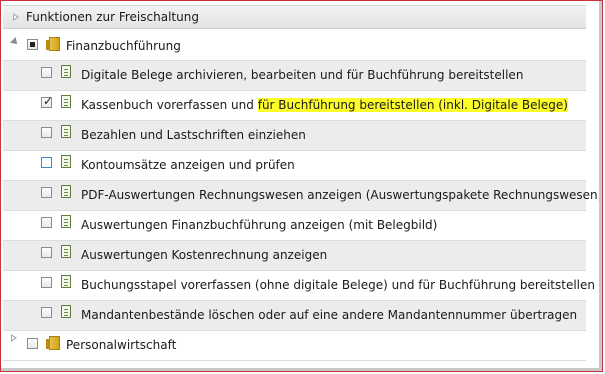  Describe the element at coordinates (167, 105) in the screenshot. I see `item-label-plain: Kassenbuch vorerfassen und` at that location.